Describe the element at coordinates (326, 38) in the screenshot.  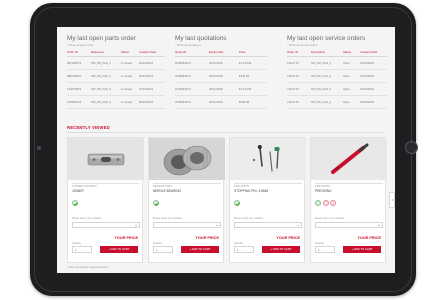
I see `panel-title: My last open service orders` at that location.